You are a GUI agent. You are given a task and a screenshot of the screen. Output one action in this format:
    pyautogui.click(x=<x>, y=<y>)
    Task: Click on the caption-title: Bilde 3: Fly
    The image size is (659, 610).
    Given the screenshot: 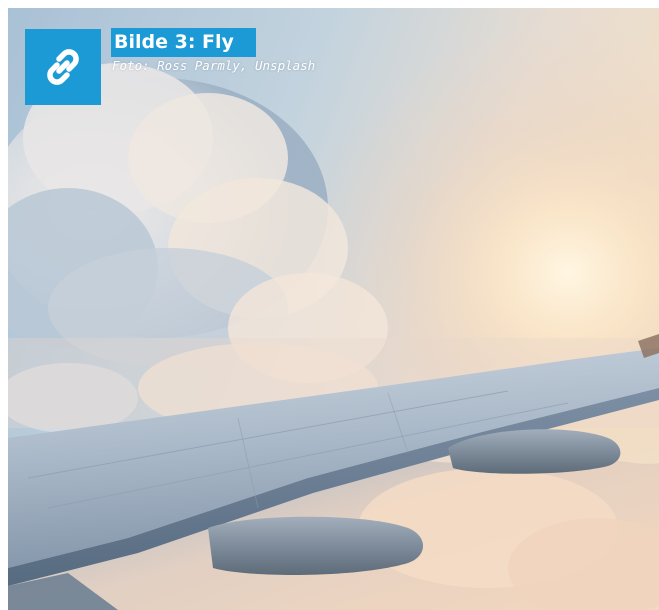 What is the action you would take?
    pyautogui.click(x=183, y=42)
    